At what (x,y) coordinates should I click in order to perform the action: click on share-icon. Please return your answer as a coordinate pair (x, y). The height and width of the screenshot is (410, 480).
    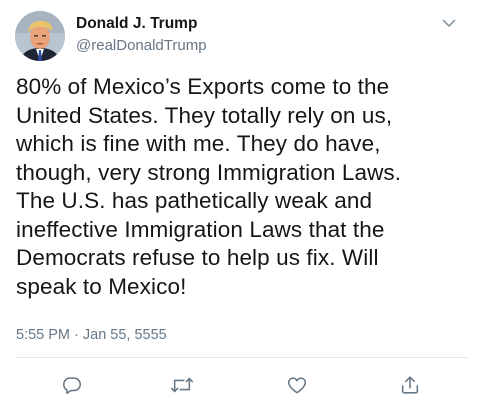
    Looking at the image, I should click on (410, 385).